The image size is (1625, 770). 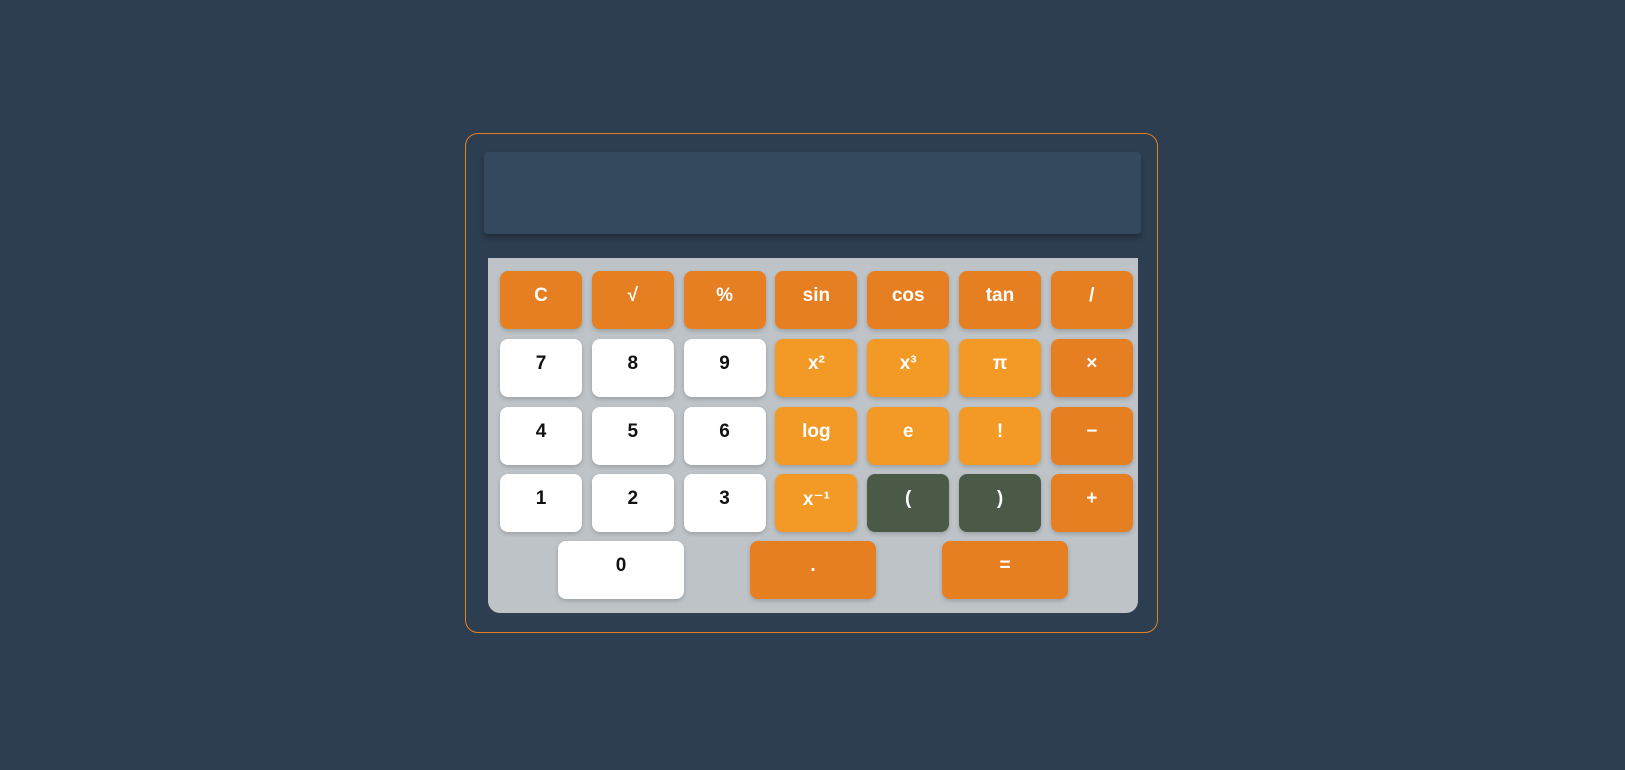 I want to click on add-button: +, so click(x=1091, y=503).